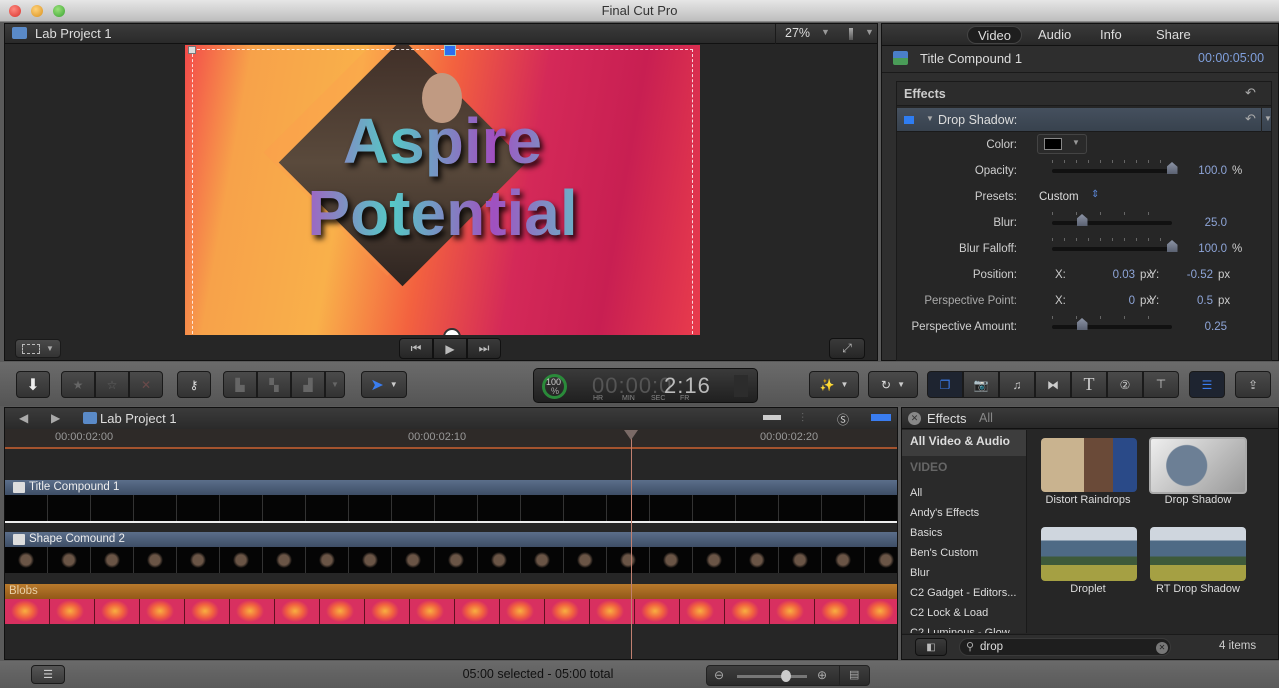 Image resolution: width=1279 pixels, height=688 pixels. I want to click on display-options-icon, so click(851, 34).